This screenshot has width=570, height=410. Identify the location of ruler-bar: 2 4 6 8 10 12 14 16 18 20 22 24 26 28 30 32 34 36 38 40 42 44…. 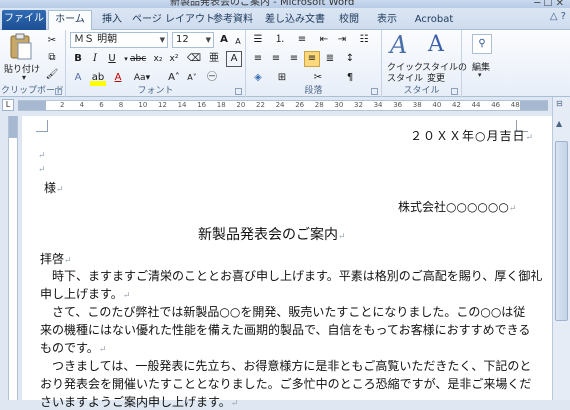
(283, 105).